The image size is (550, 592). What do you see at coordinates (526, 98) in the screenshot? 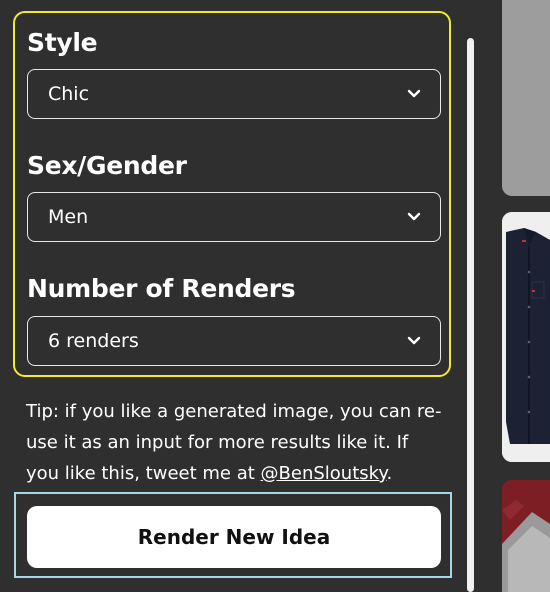
I see `result-image` at bounding box center [526, 98].